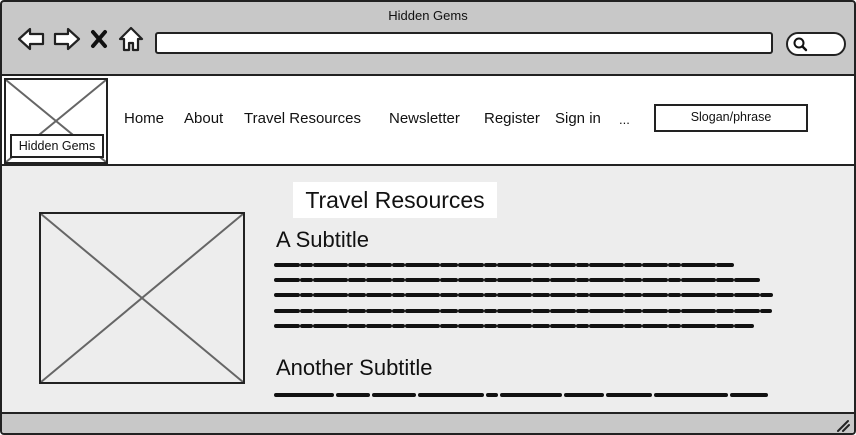 Image resolution: width=856 pixels, height=435 pixels. What do you see at coordinates (800, 44) in the screenshot?
I see `search-icon` at bounding box center [800, 44].